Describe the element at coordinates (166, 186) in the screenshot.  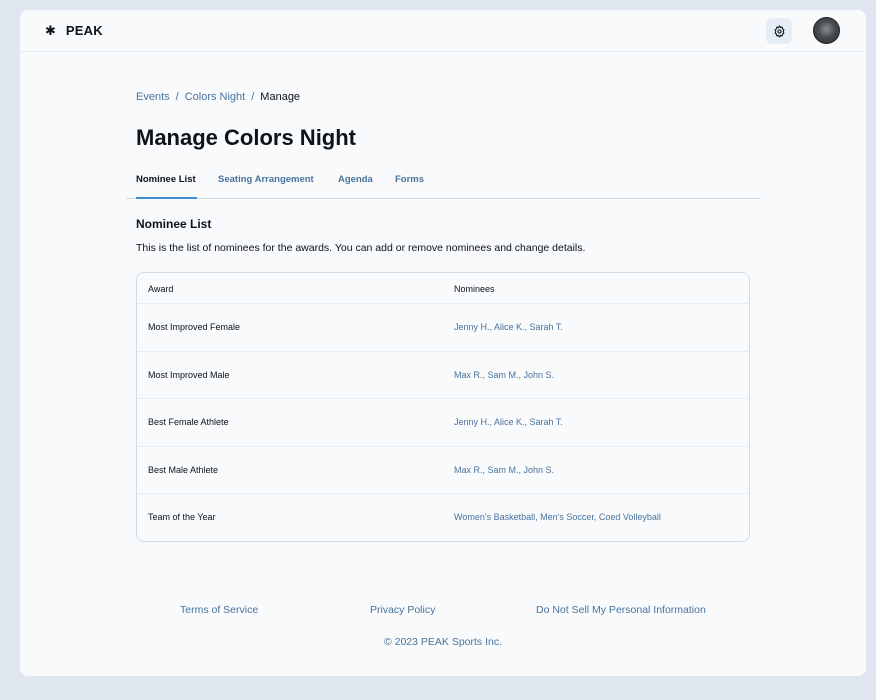
I see `tab-nominee-list: Nominee List` at that location.